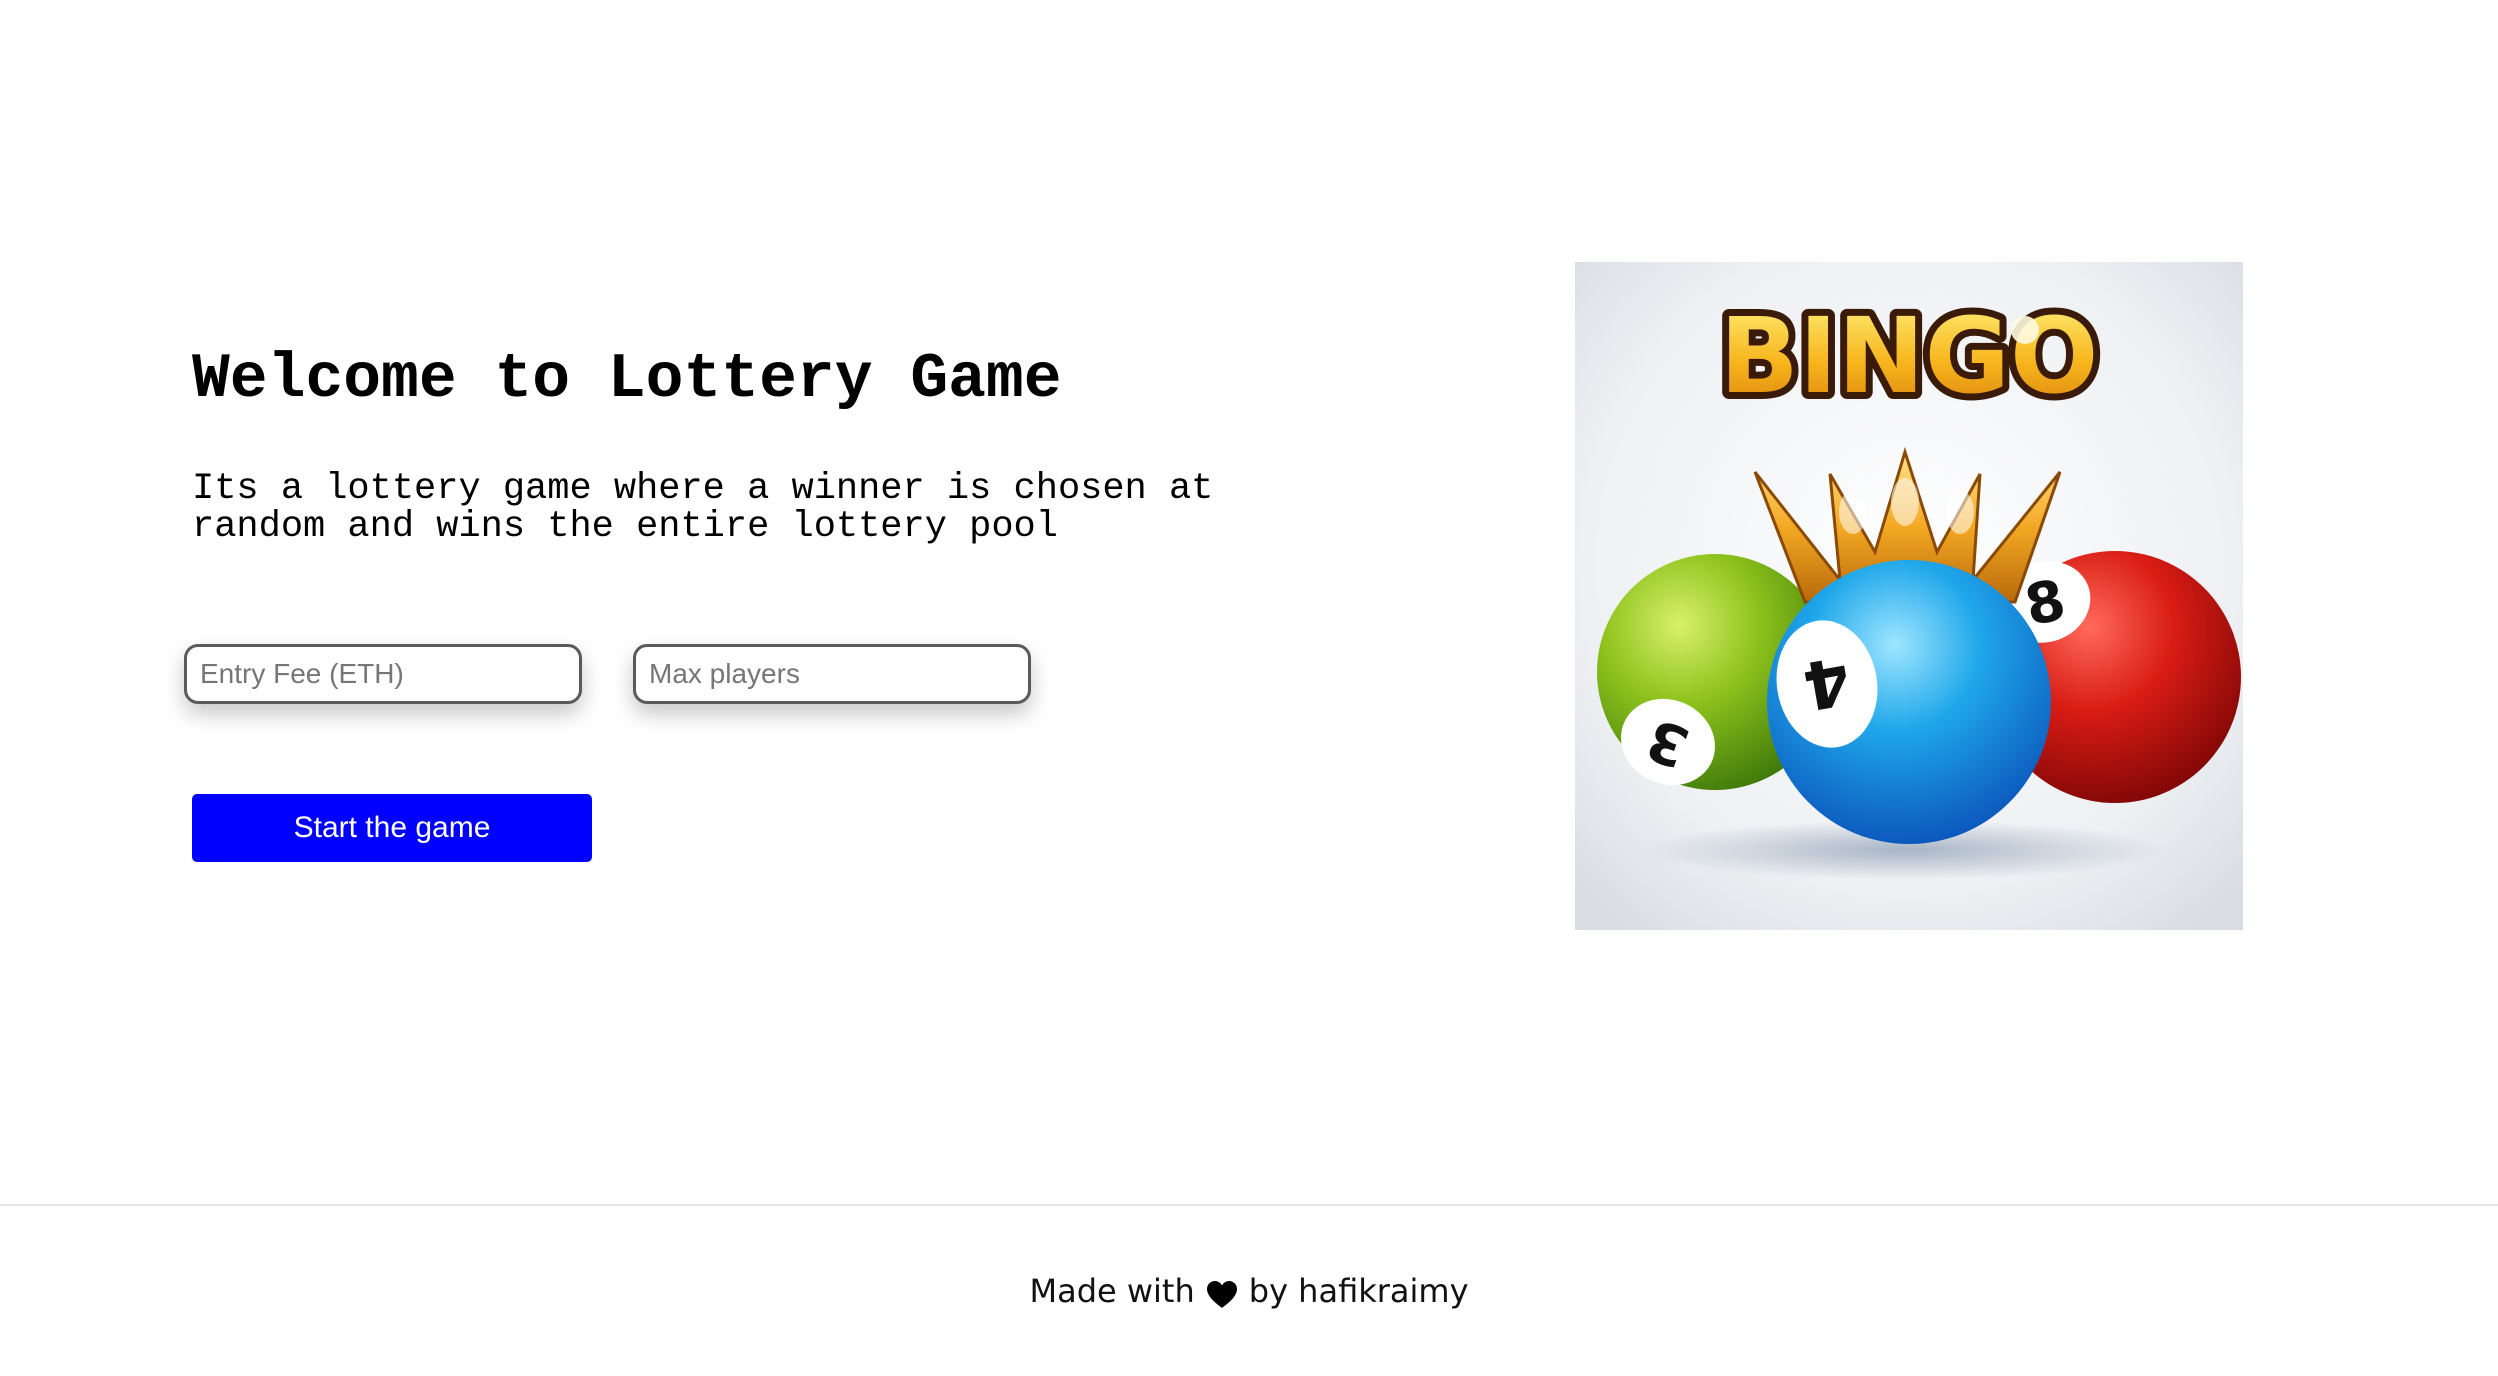 This screenshot has width=2498, height=1376. I want to click on bingo-balls-crown-illustration: BINGO BINGO 3 8 4, so click(1909, 596).